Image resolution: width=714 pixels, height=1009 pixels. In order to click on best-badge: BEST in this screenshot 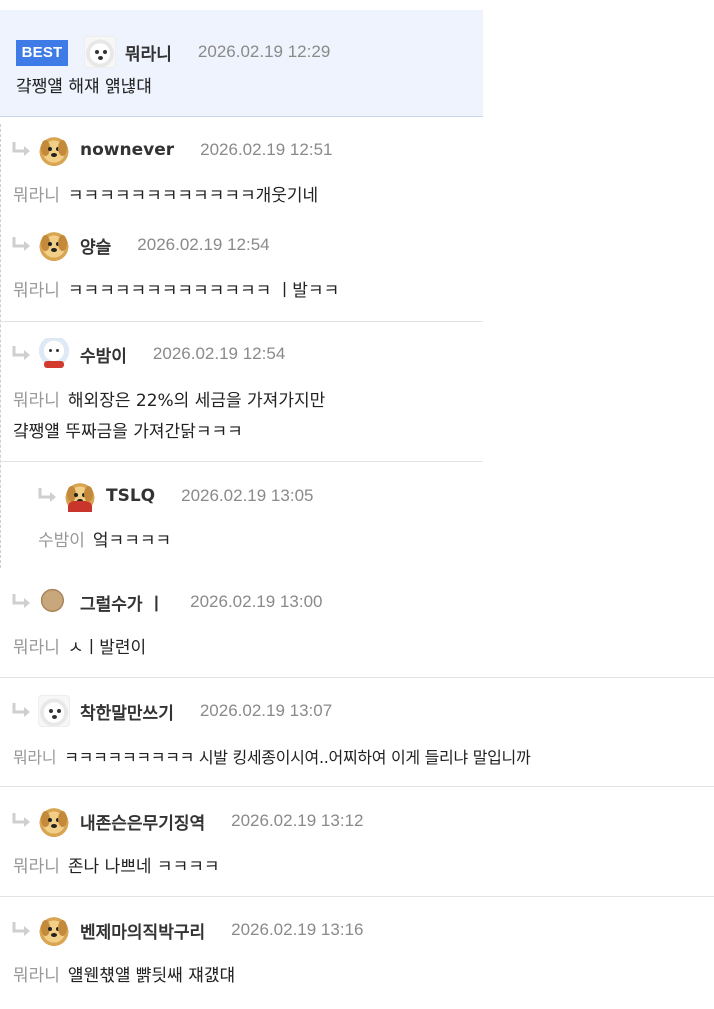, I will do `click(42, 53)`.